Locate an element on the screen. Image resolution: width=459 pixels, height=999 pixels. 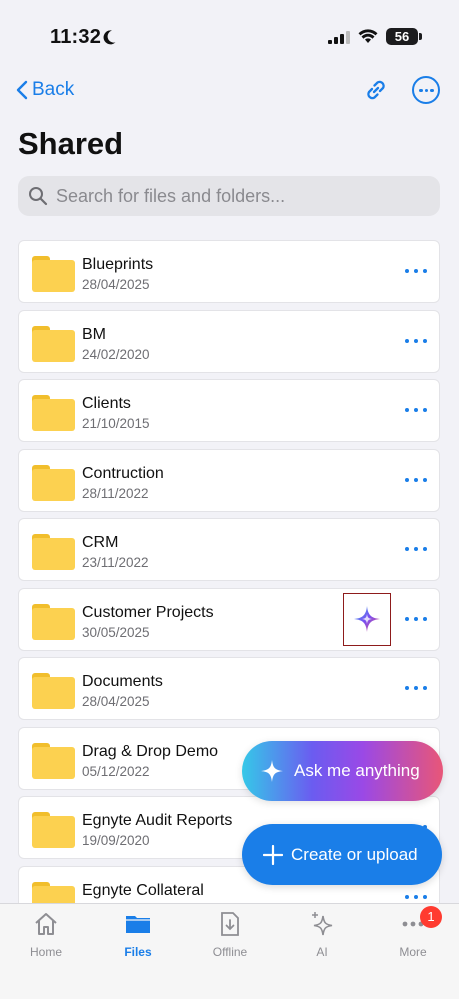
house-icon is located at coordinates (46, 924).